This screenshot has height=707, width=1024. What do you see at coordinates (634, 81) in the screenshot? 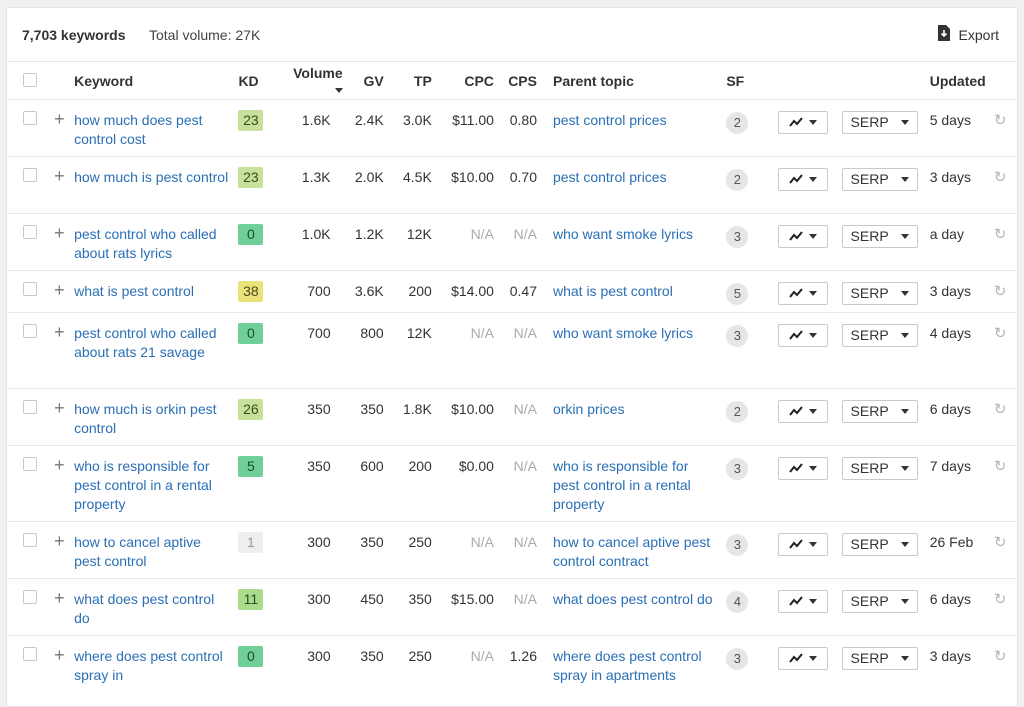
I see `header-parent-topic: Parent topic` at bounding box center [634, 81].